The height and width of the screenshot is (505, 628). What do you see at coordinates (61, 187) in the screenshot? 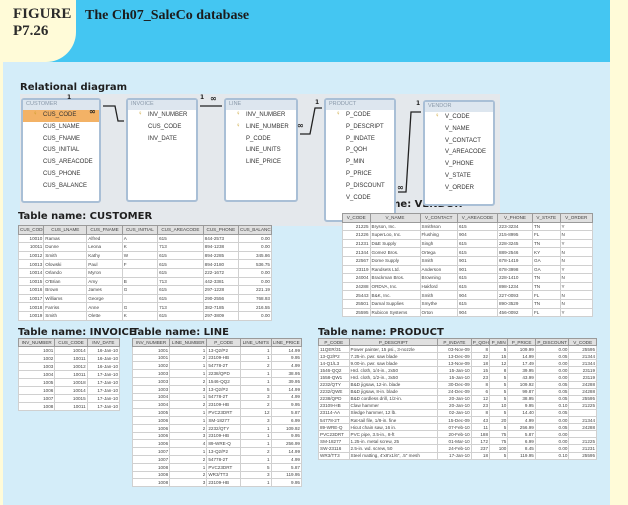
I see `entity-field: CUS_BALANCE` at bounding box center [61, 187].